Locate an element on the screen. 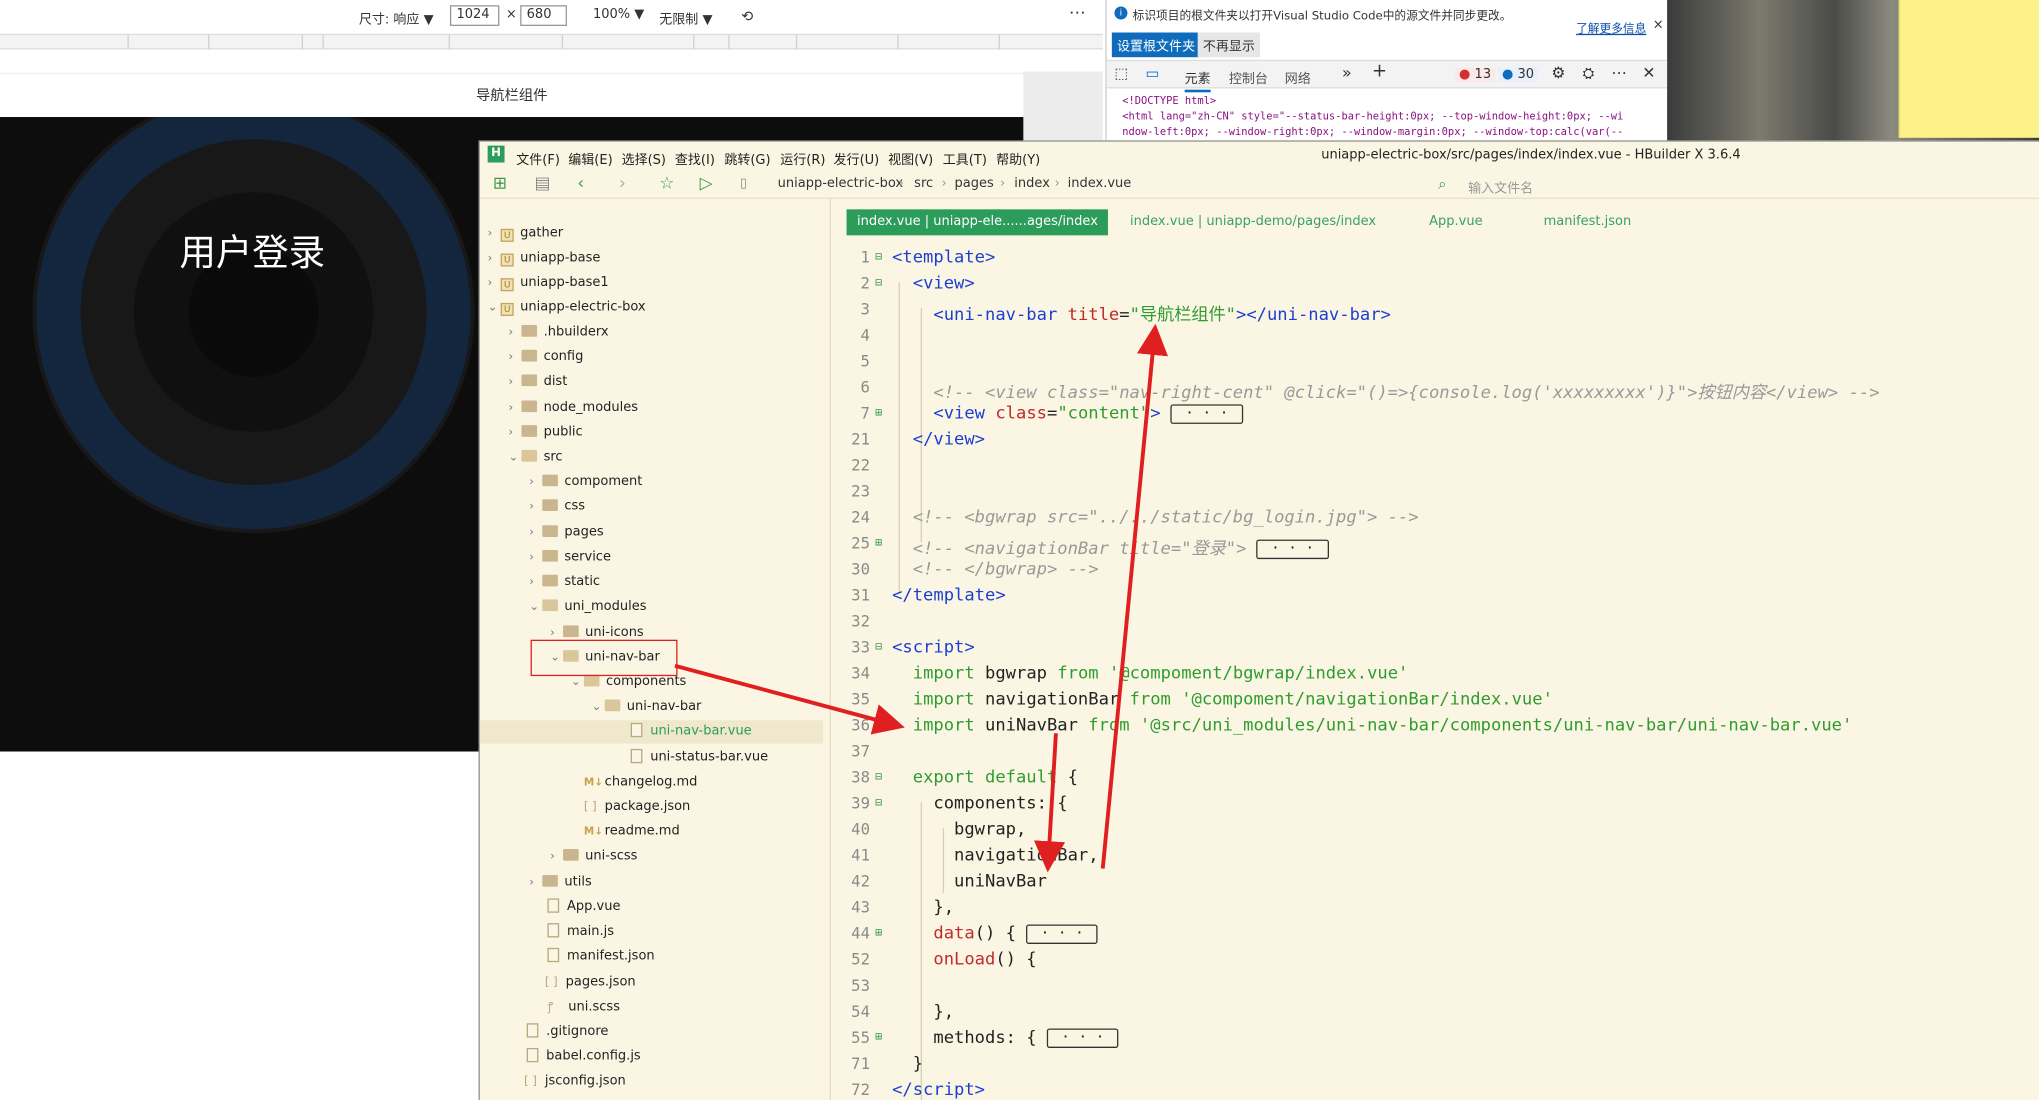 This screenshot has height=1100, width=2039. tree-item-uniapp-electric-box: ⌄ Uuniapp-electric-box is located at coordinates (567, 307).